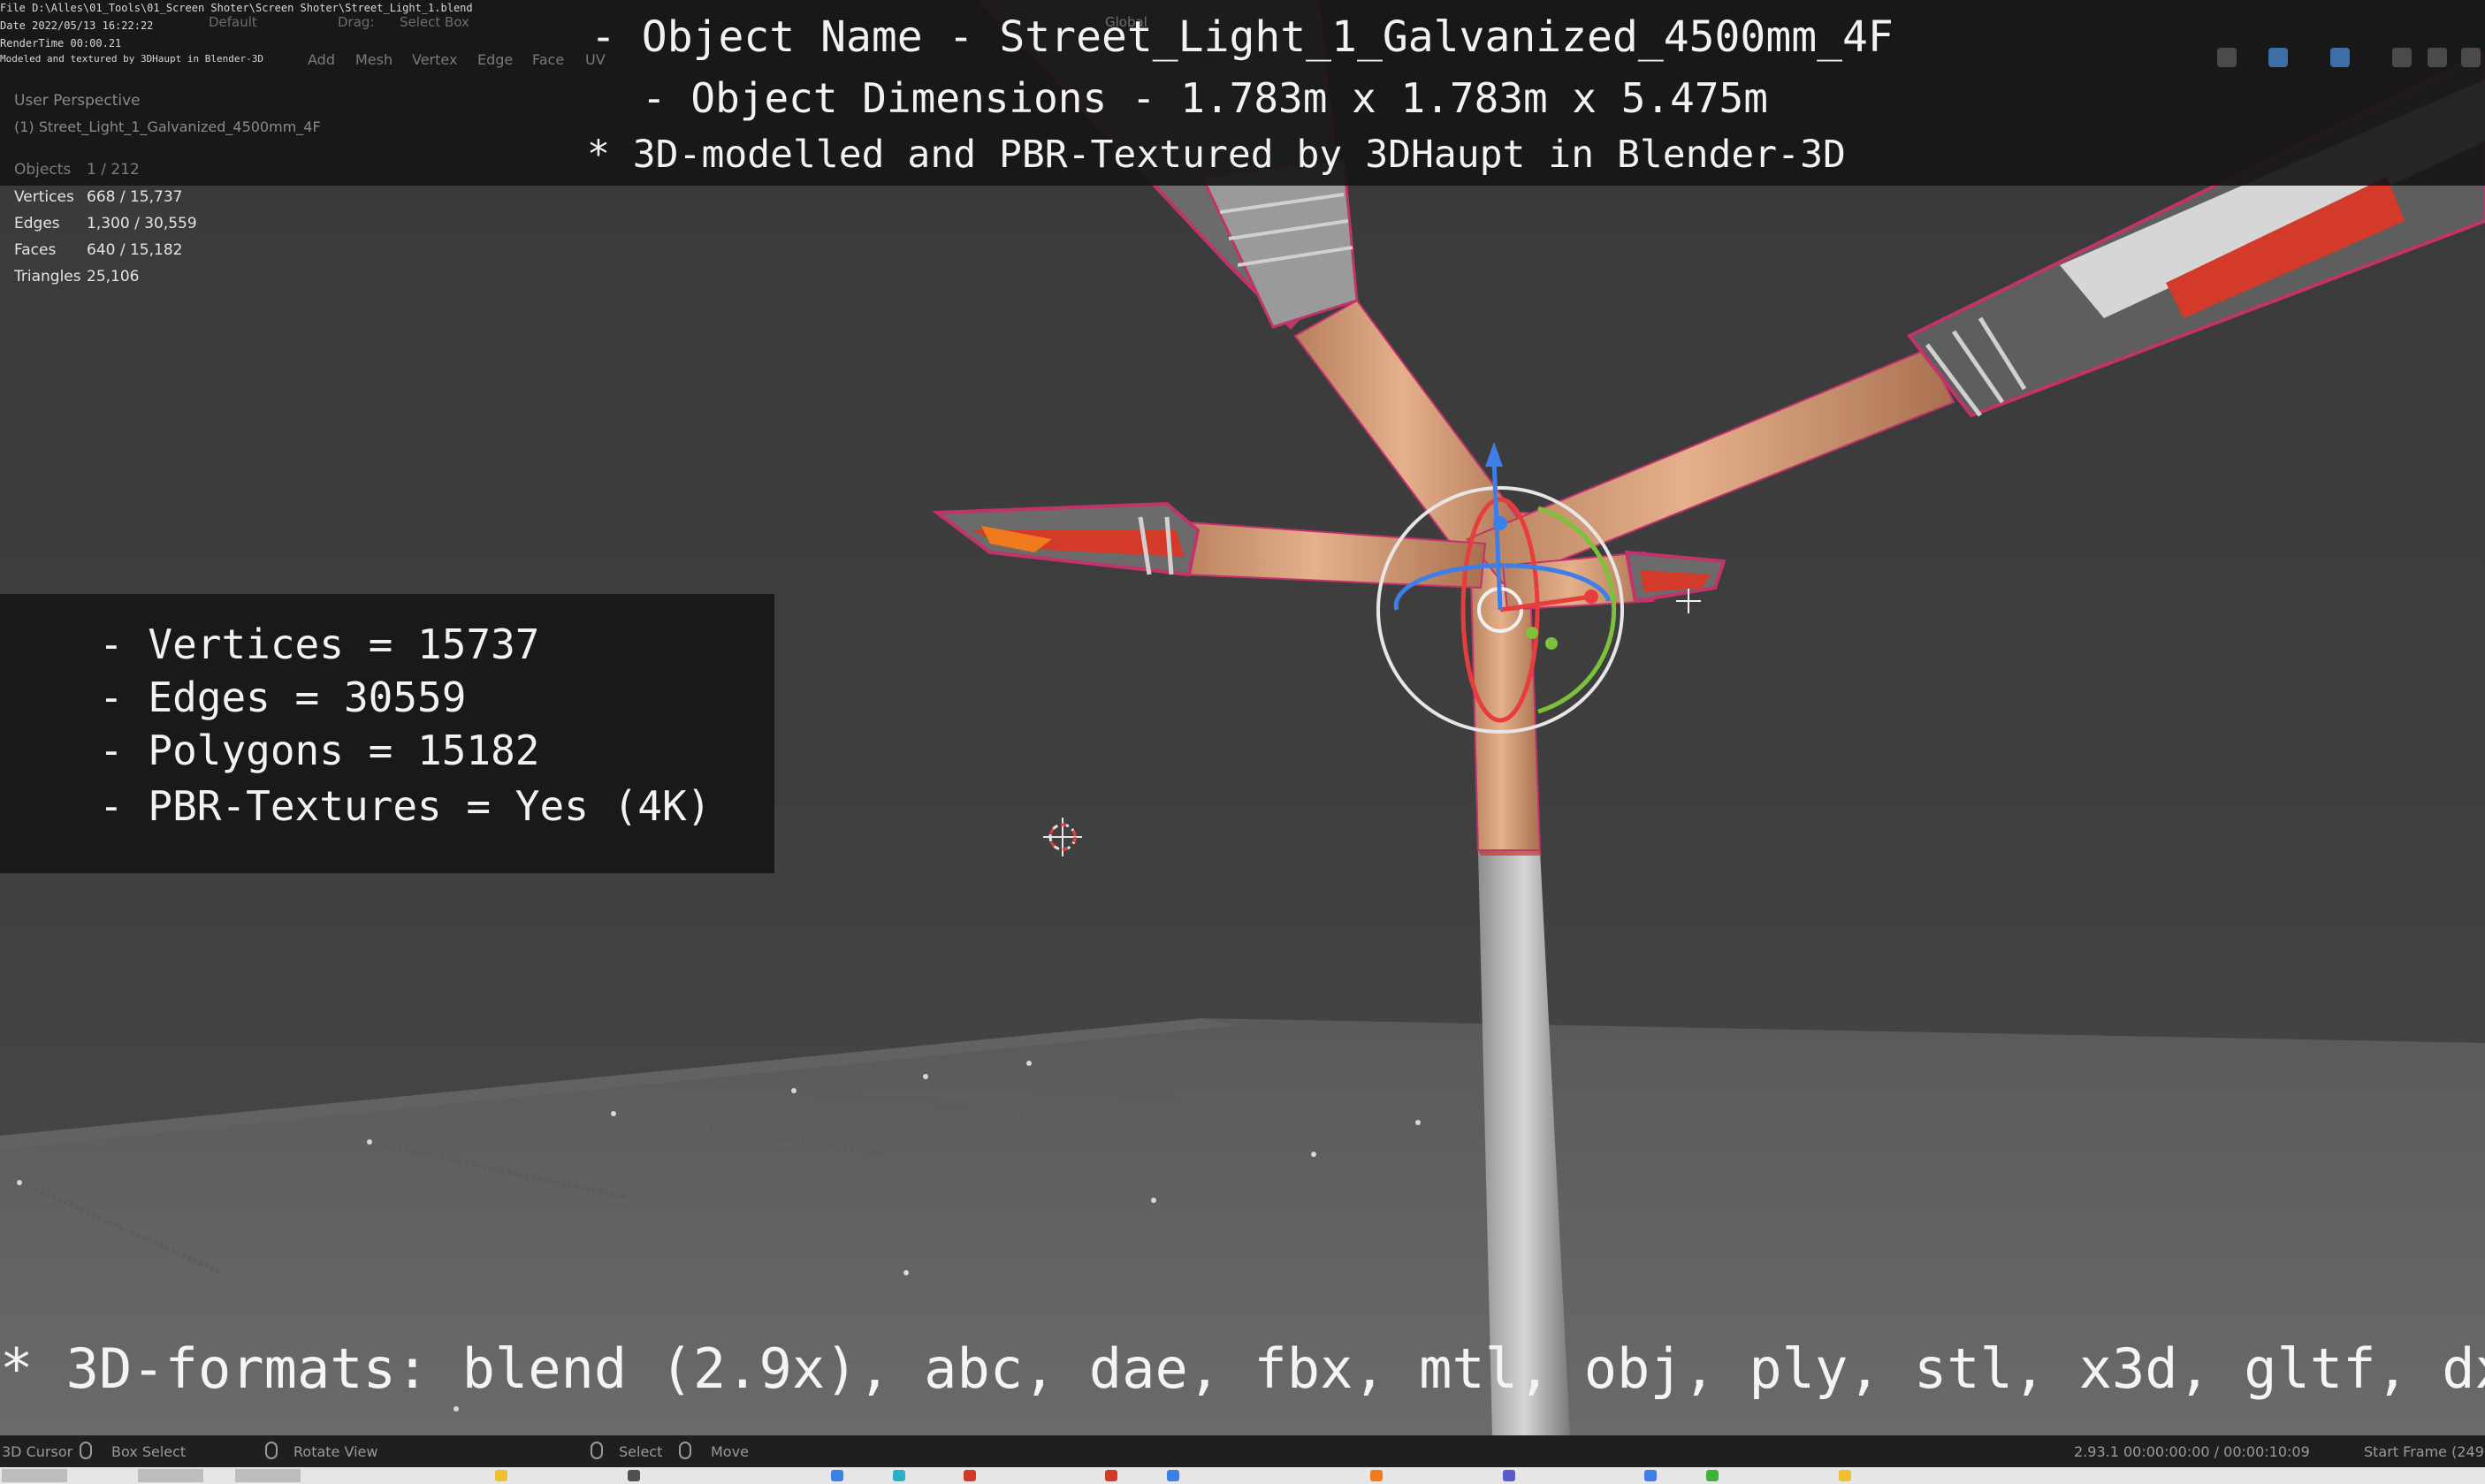  What do you see at coordinates (2227, 57) in the screenshot?
I see `view-gizmo-toggle-icon` at bounding box center [2227, 57].